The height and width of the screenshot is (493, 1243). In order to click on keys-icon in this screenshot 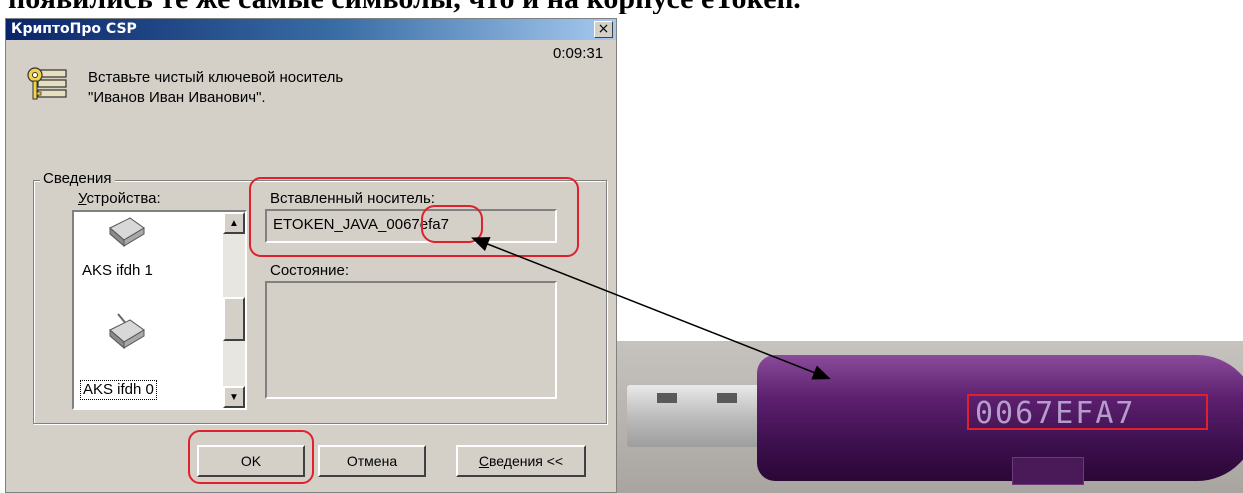, I will do `click(47, 83)`.